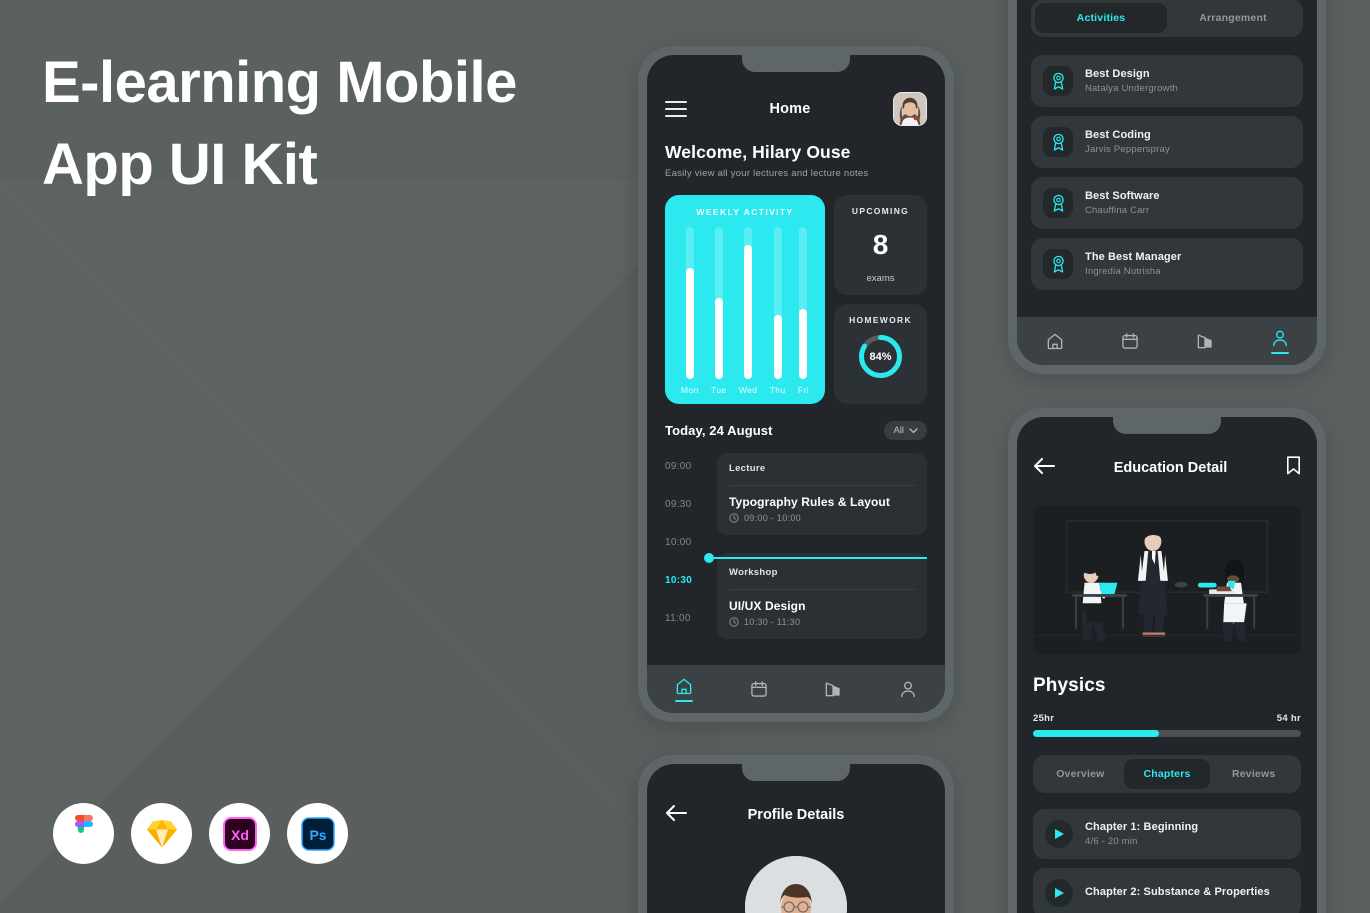 This screenshot has width=1370, height=913. I want to click on list-item: Chapter 1: Beginning 4/6 - 20 min, so click(1167, 834).